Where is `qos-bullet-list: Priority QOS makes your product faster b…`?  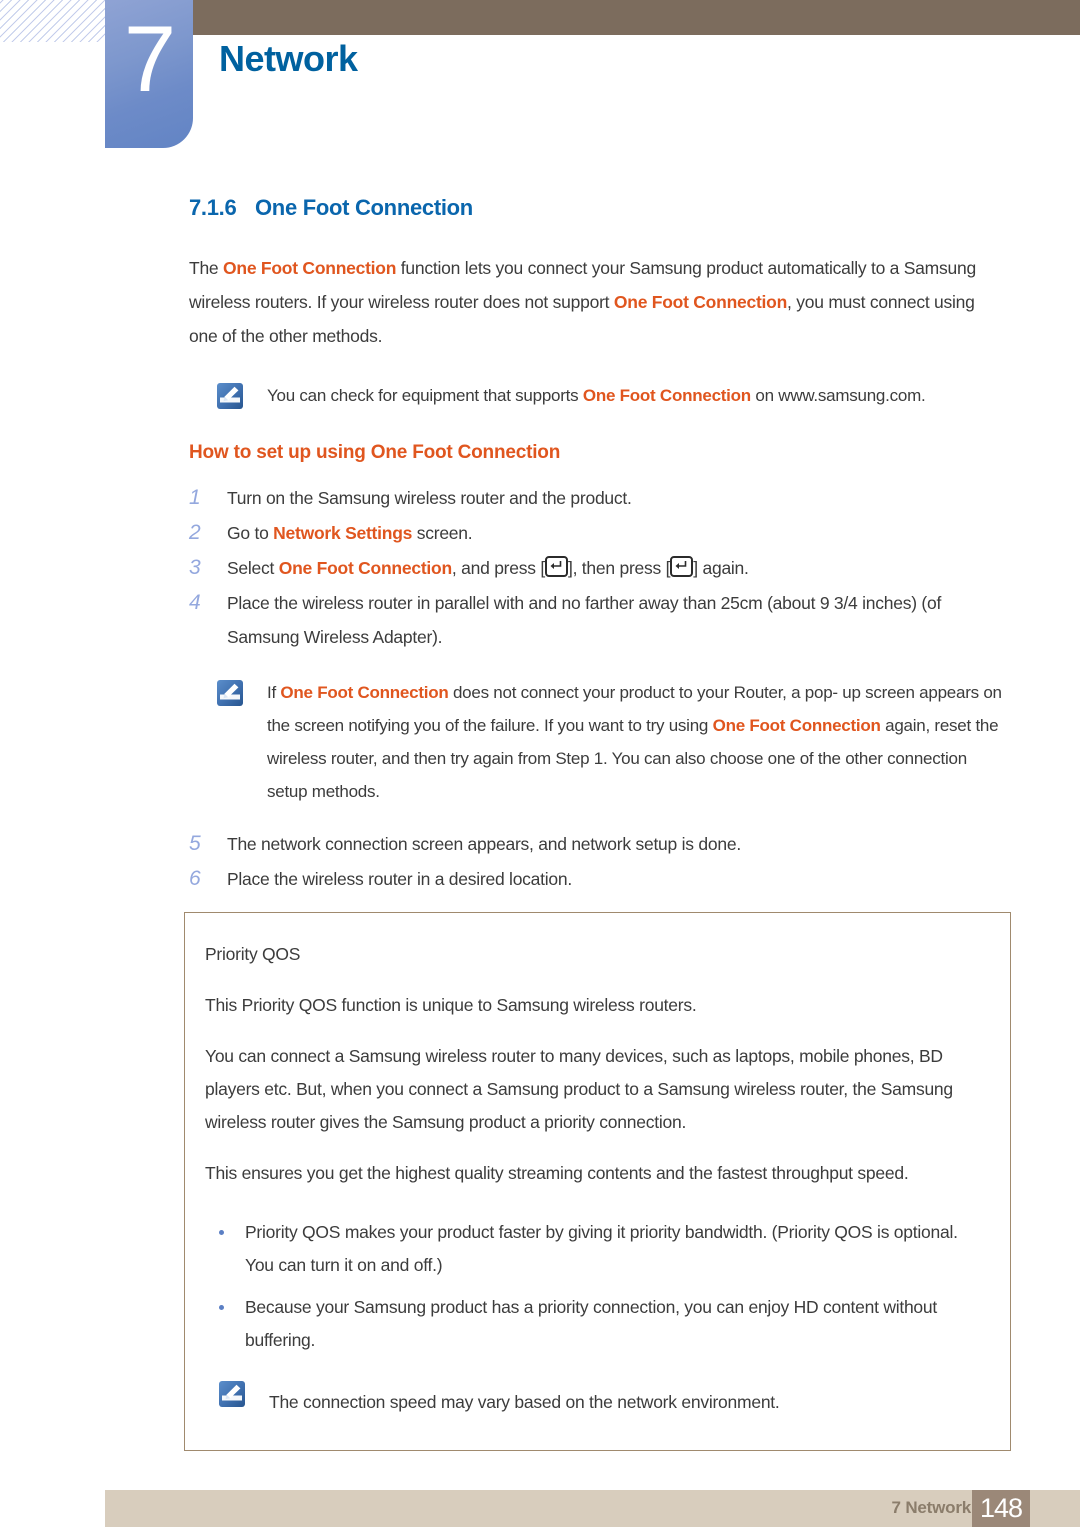
qos-bullet-list: Priority QOS makes your product faster b… is located at coordinates (597, 1282).